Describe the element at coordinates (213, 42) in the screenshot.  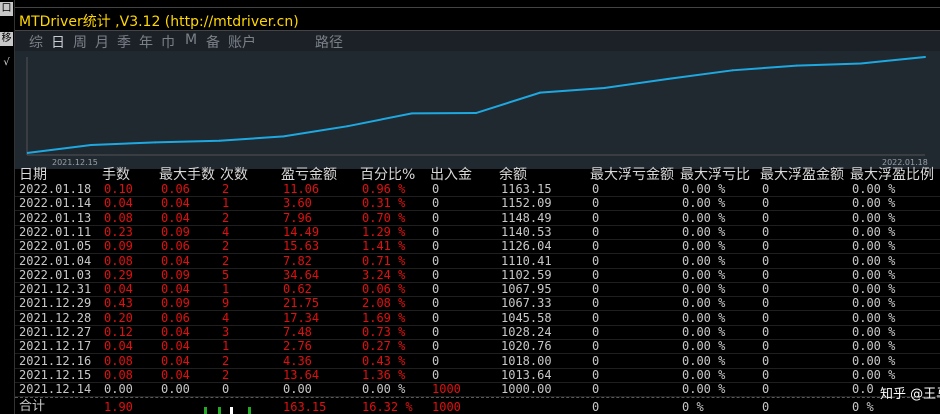
I see `tab-note: 备` at that location.